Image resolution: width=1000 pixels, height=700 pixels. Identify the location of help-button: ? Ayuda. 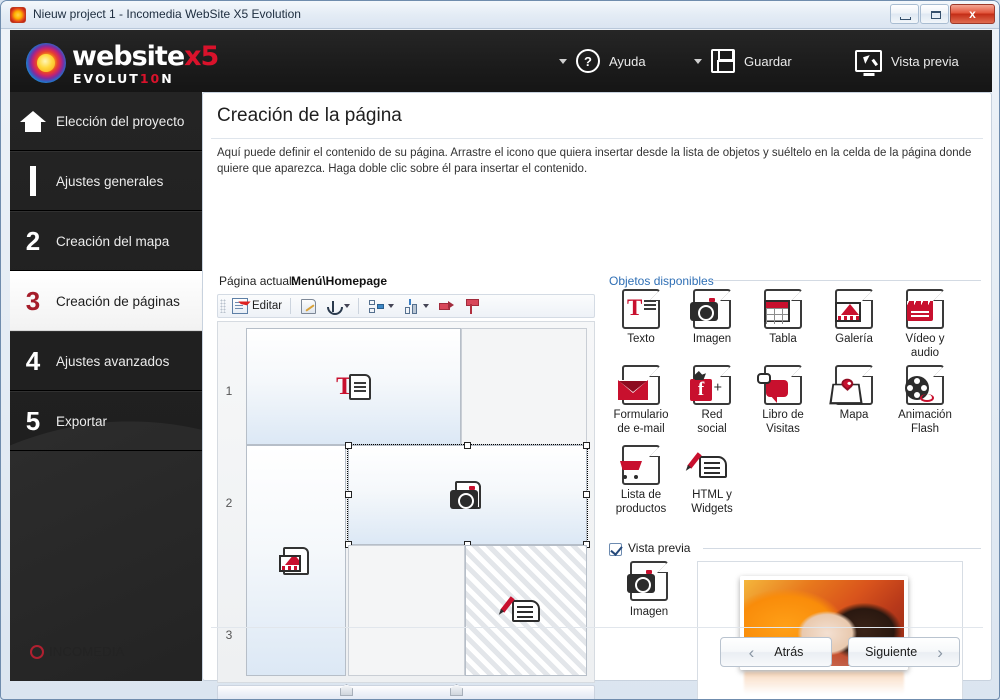
(602, 61).